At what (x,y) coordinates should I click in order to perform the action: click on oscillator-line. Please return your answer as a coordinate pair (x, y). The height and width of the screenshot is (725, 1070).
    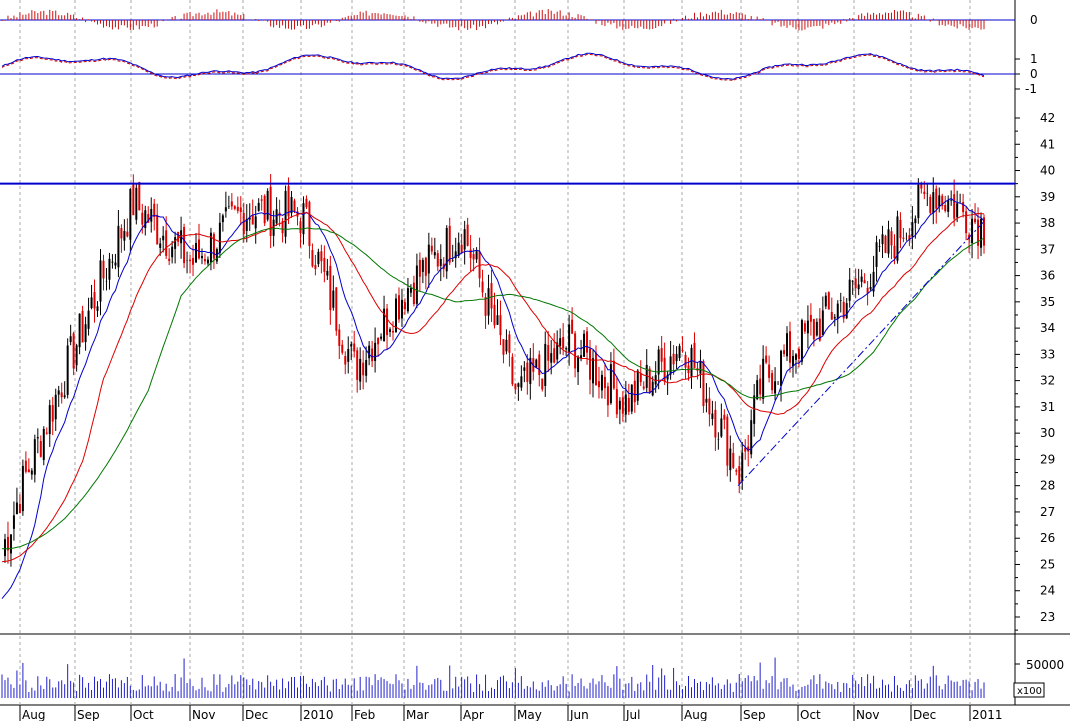
    Looking at the image, I should click on (493, 66).